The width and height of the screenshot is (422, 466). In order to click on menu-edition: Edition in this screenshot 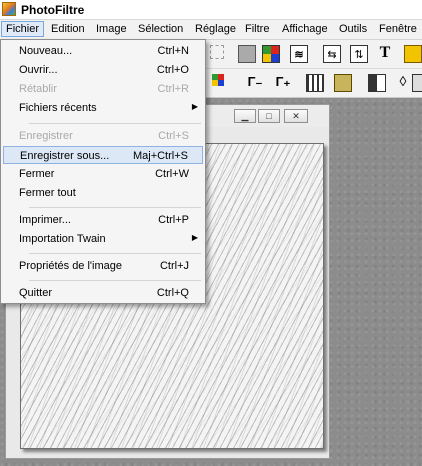, I will do `click(68, 29)`.